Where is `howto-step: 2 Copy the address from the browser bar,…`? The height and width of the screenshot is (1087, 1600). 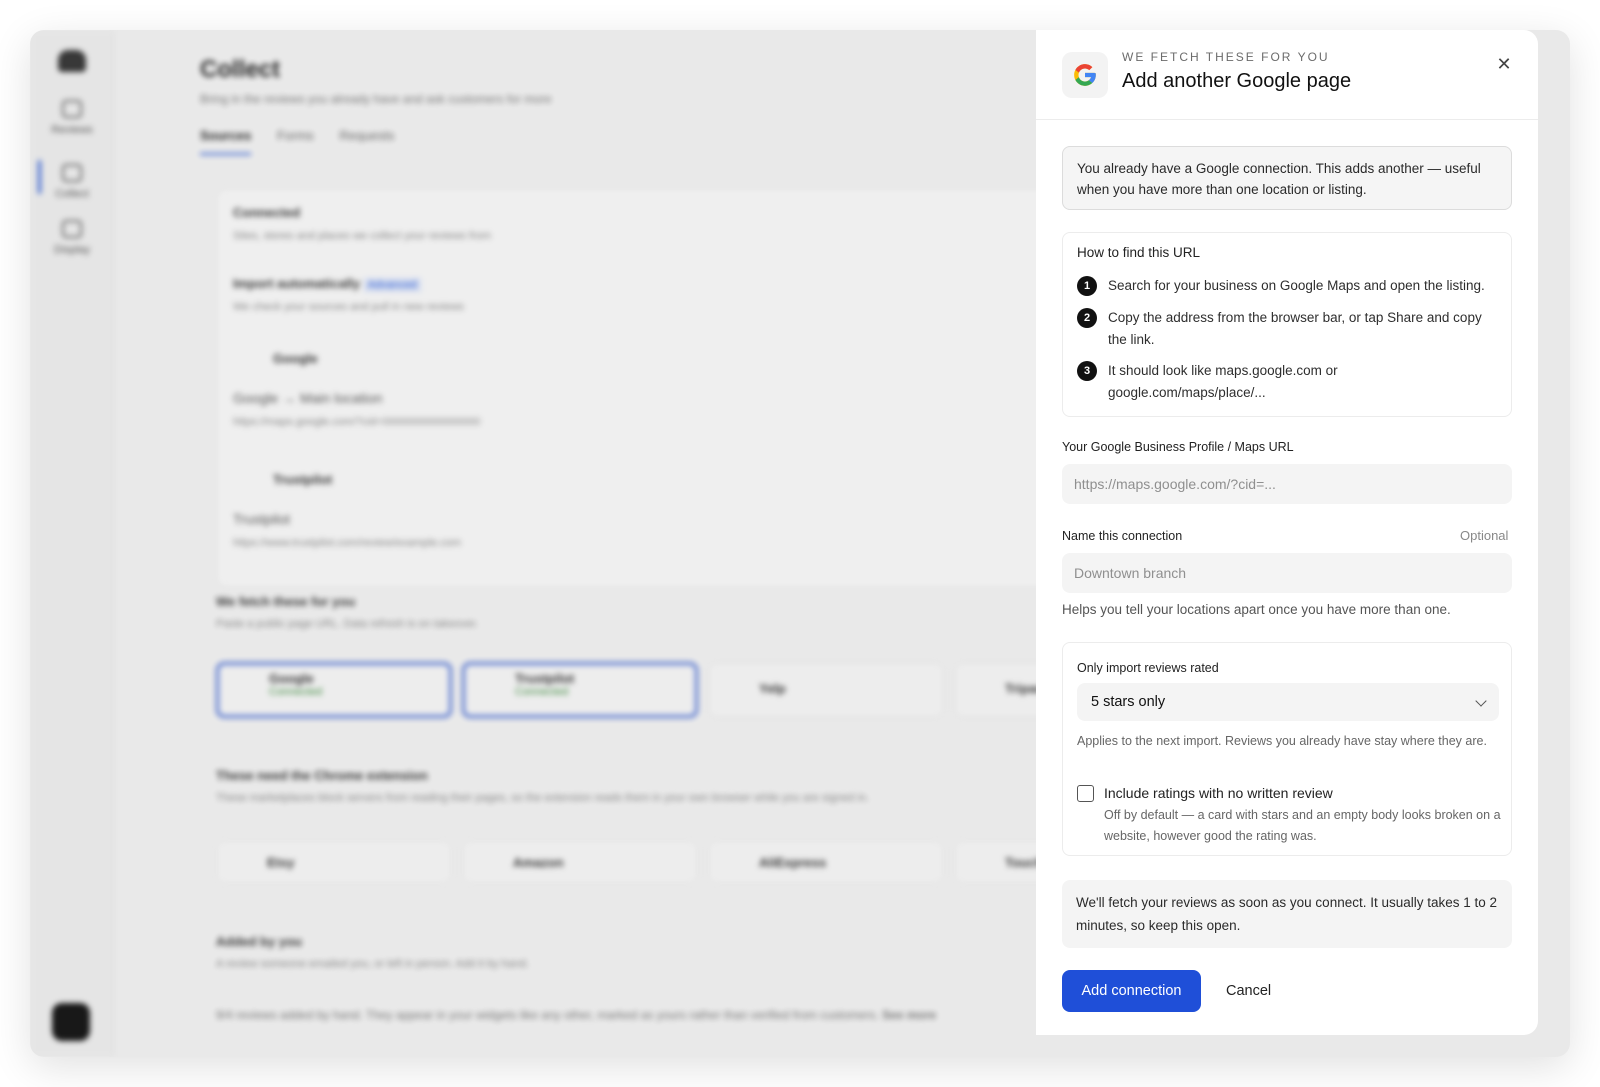
howto-step: 2 Copy the address from the browser bar,… is located at coordinates (1290, 329).